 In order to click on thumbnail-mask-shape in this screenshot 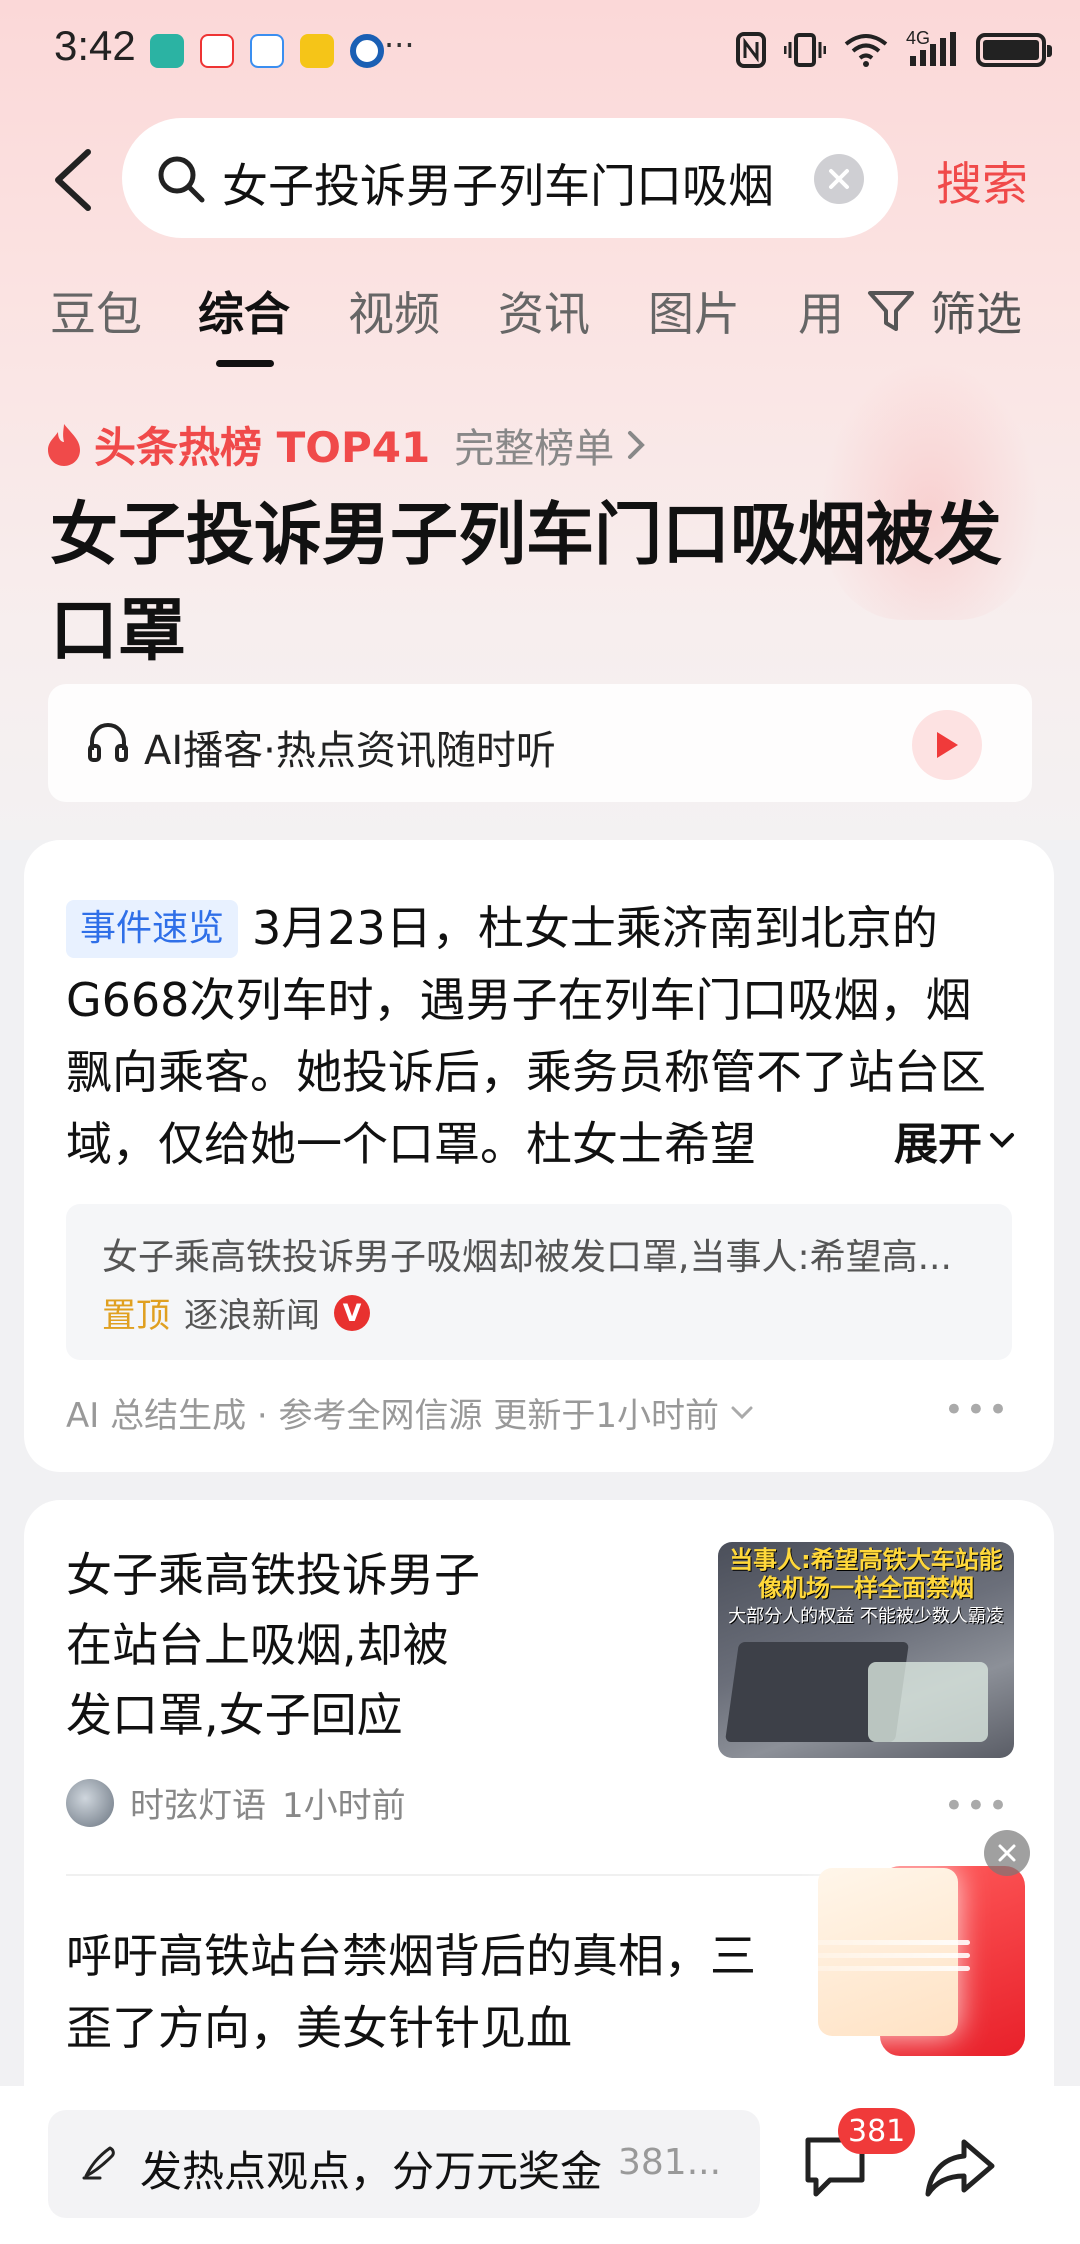, I will do `click(928, 1702)`.